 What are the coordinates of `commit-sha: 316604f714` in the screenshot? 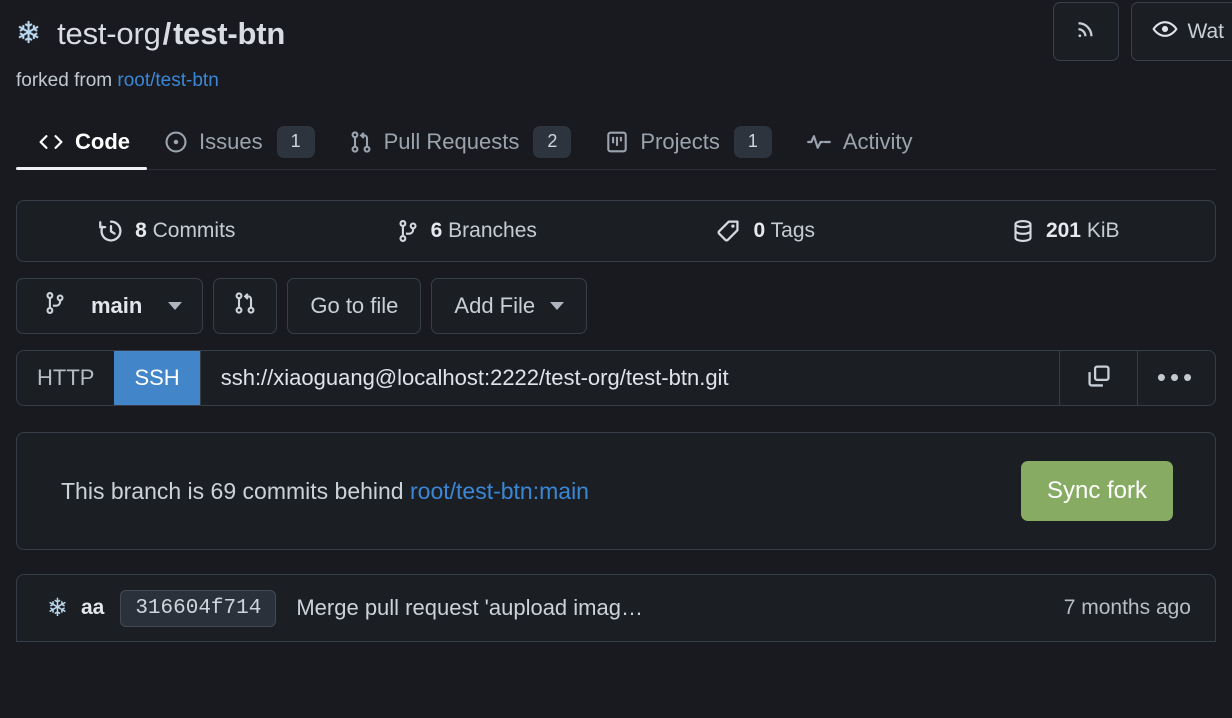 It's located at (198, 608).